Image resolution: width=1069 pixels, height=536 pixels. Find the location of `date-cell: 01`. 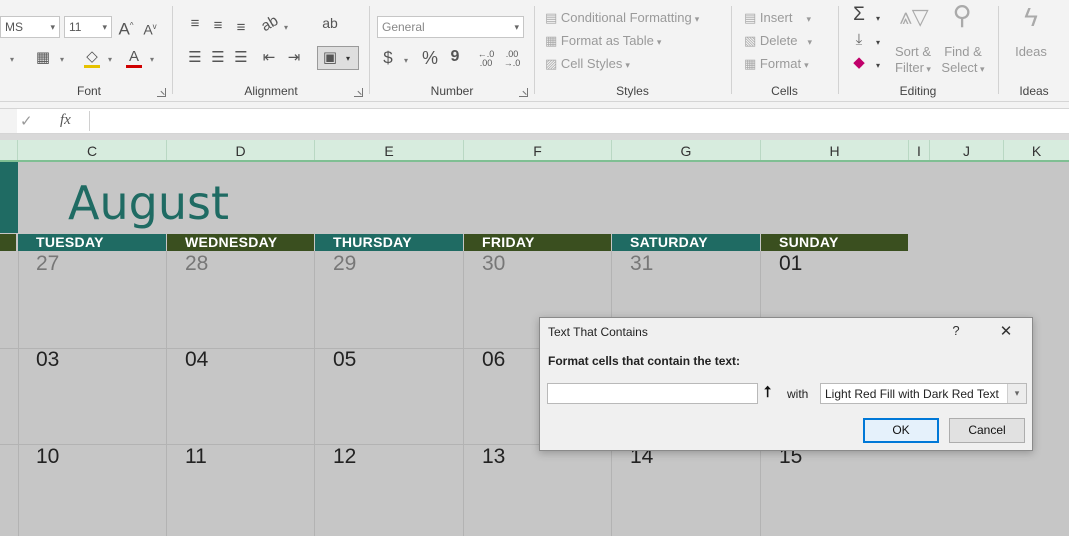

date-cell: 01 is located at coordinates (790, 264).